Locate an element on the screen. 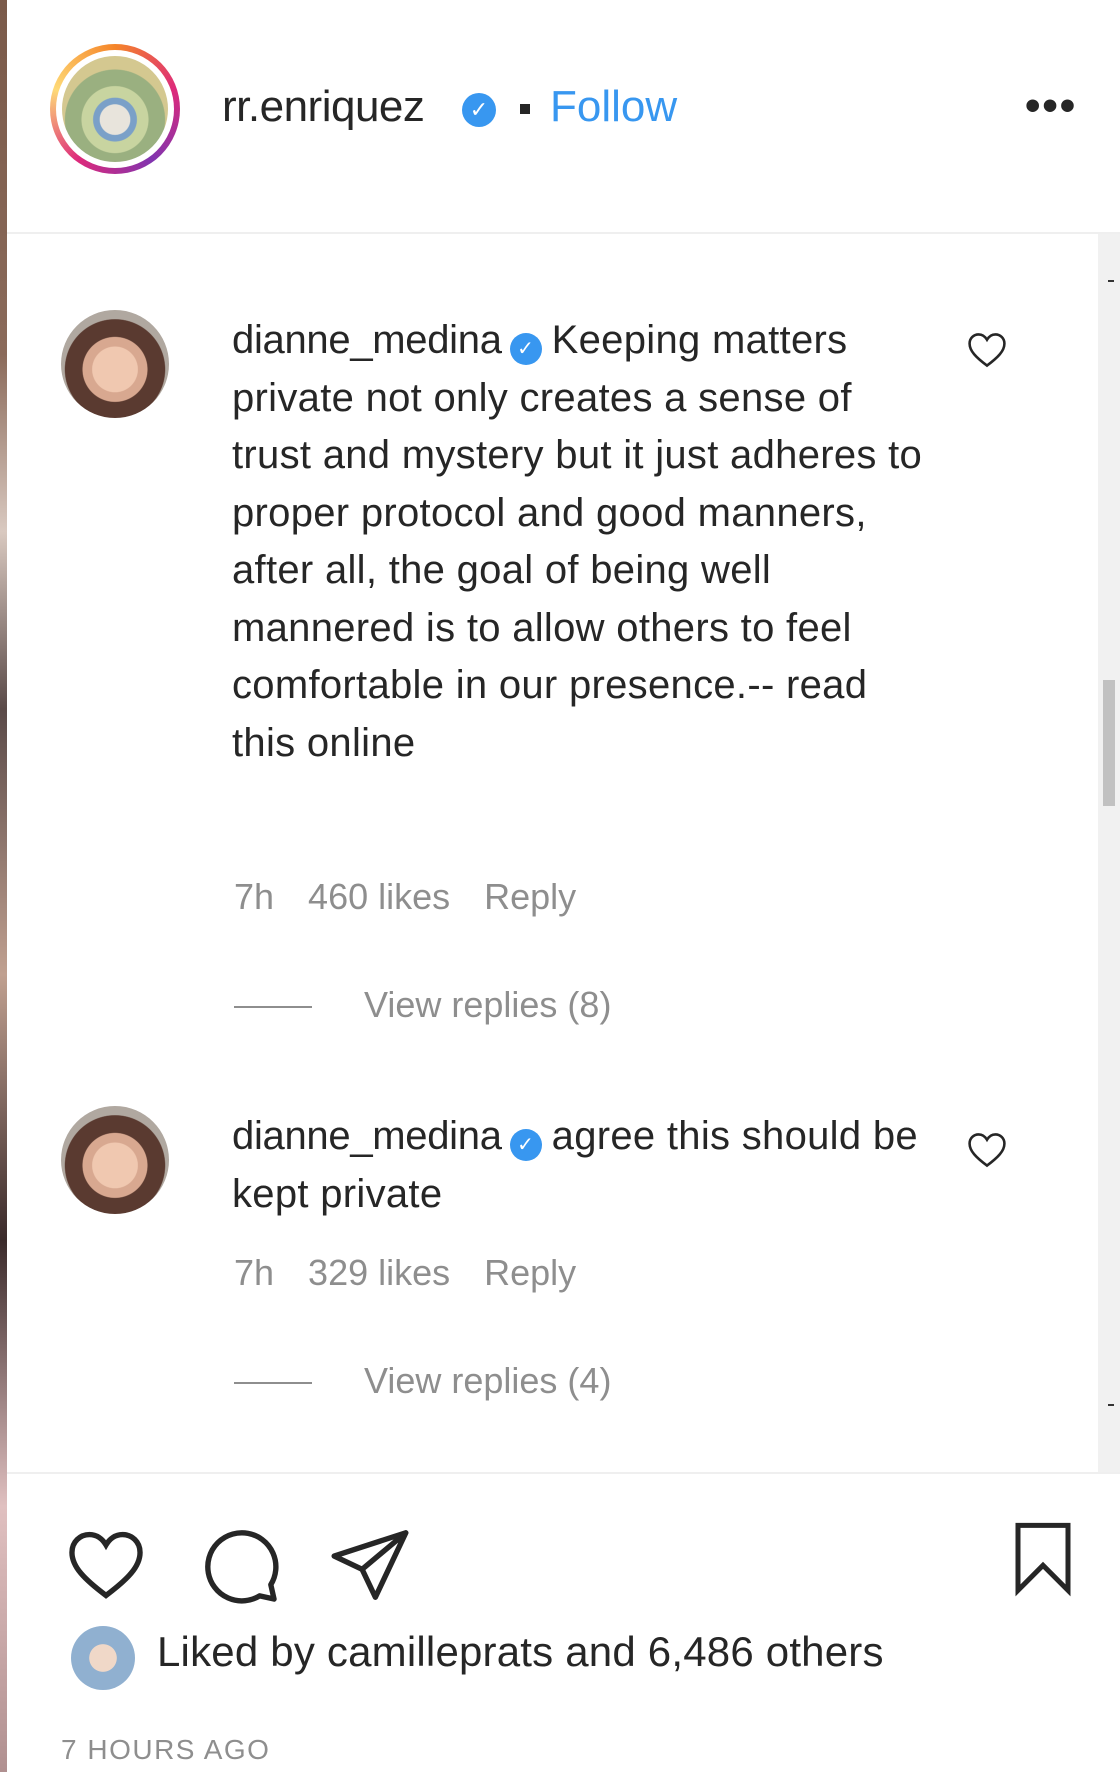 This screenshot has height=1774, width=1120. comment-meta: 7h 329 likes Reply is located at coordinates (422, 1273).